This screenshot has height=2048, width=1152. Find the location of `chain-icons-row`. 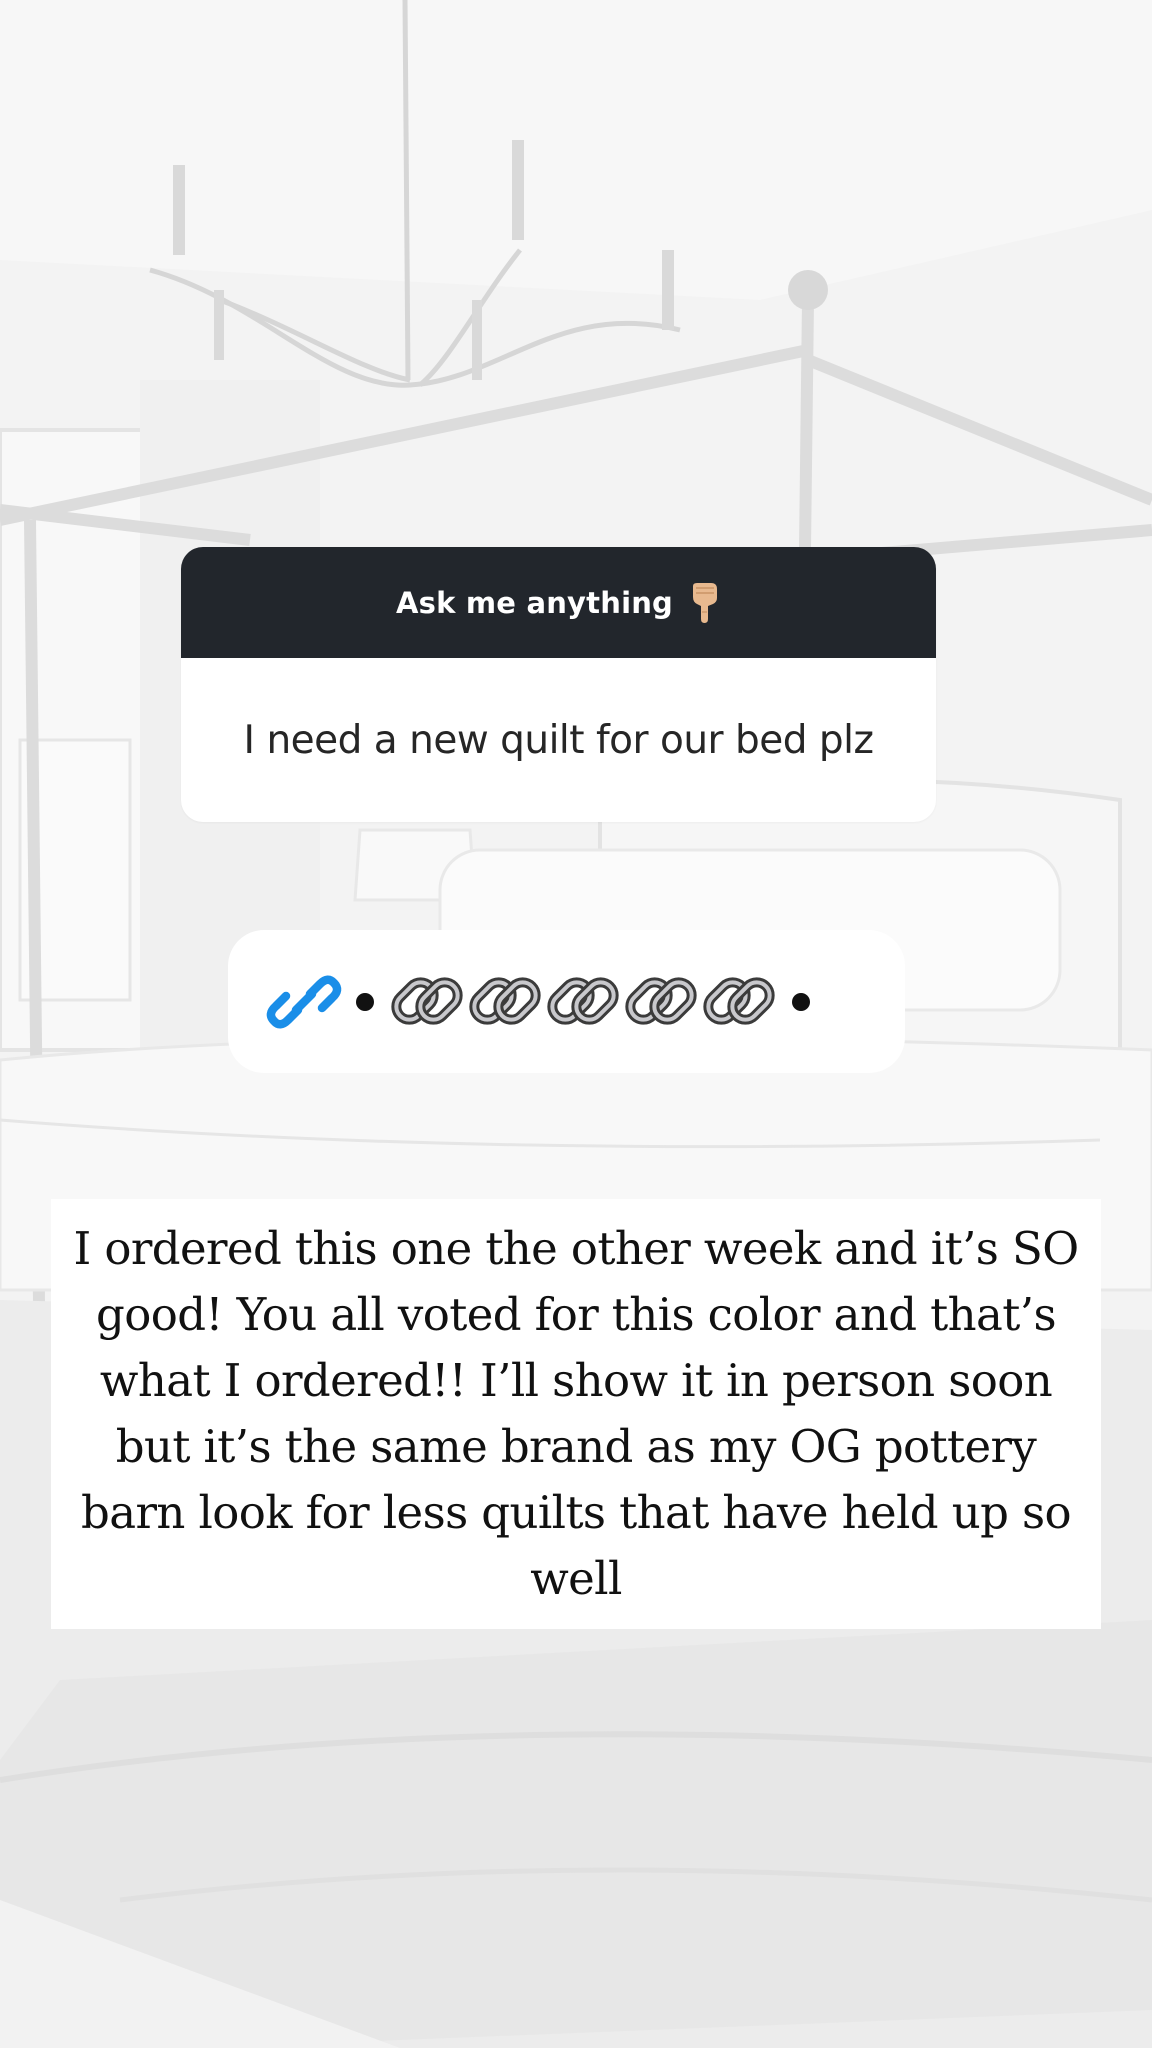

chain-icons-row is located at coordinates (583, 1002).